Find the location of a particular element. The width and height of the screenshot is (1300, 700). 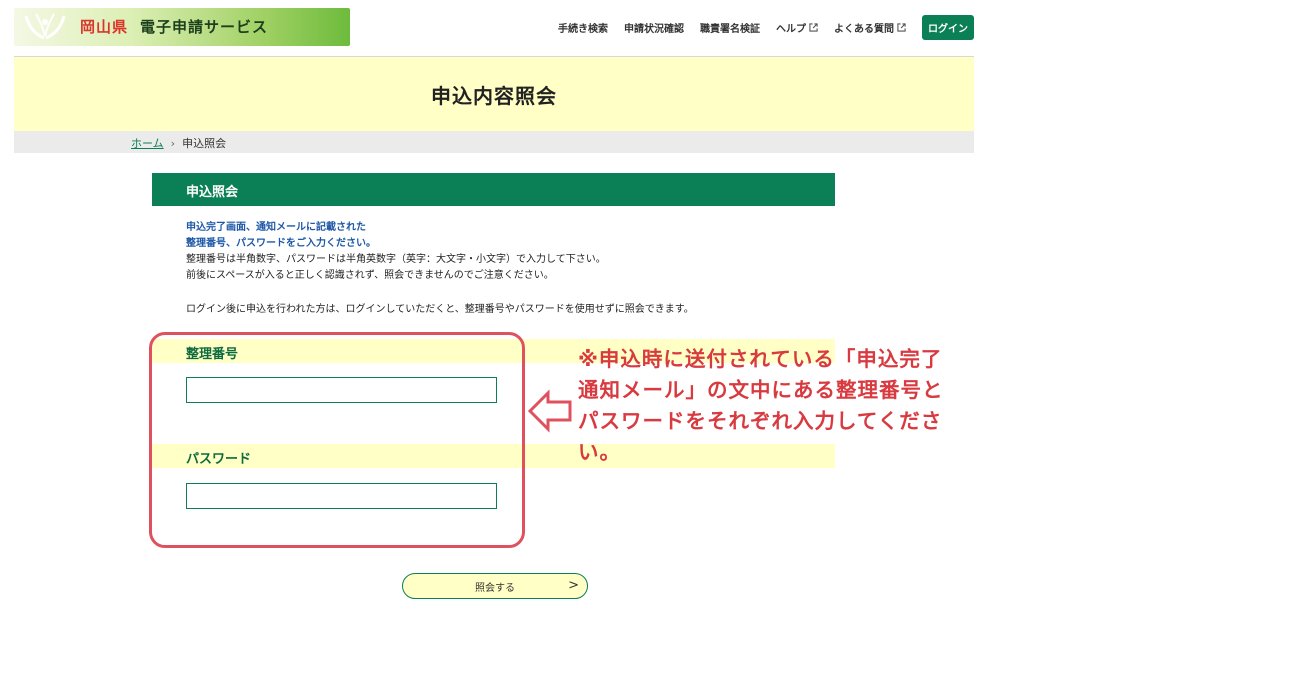

nav-procedure-search: 手続き検索 is located at coordinates (583, 27).